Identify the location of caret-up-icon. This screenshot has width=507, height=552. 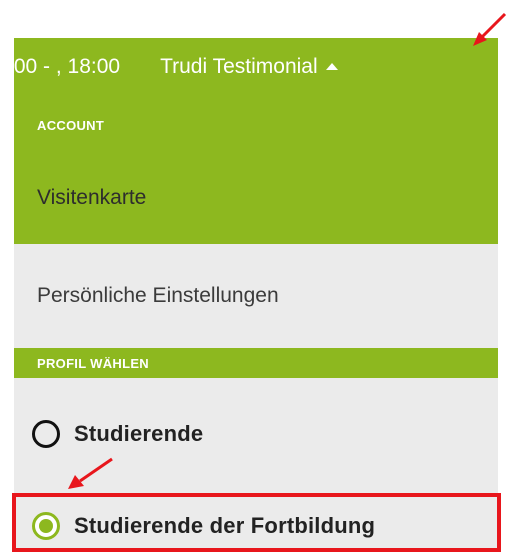
(331, 66).